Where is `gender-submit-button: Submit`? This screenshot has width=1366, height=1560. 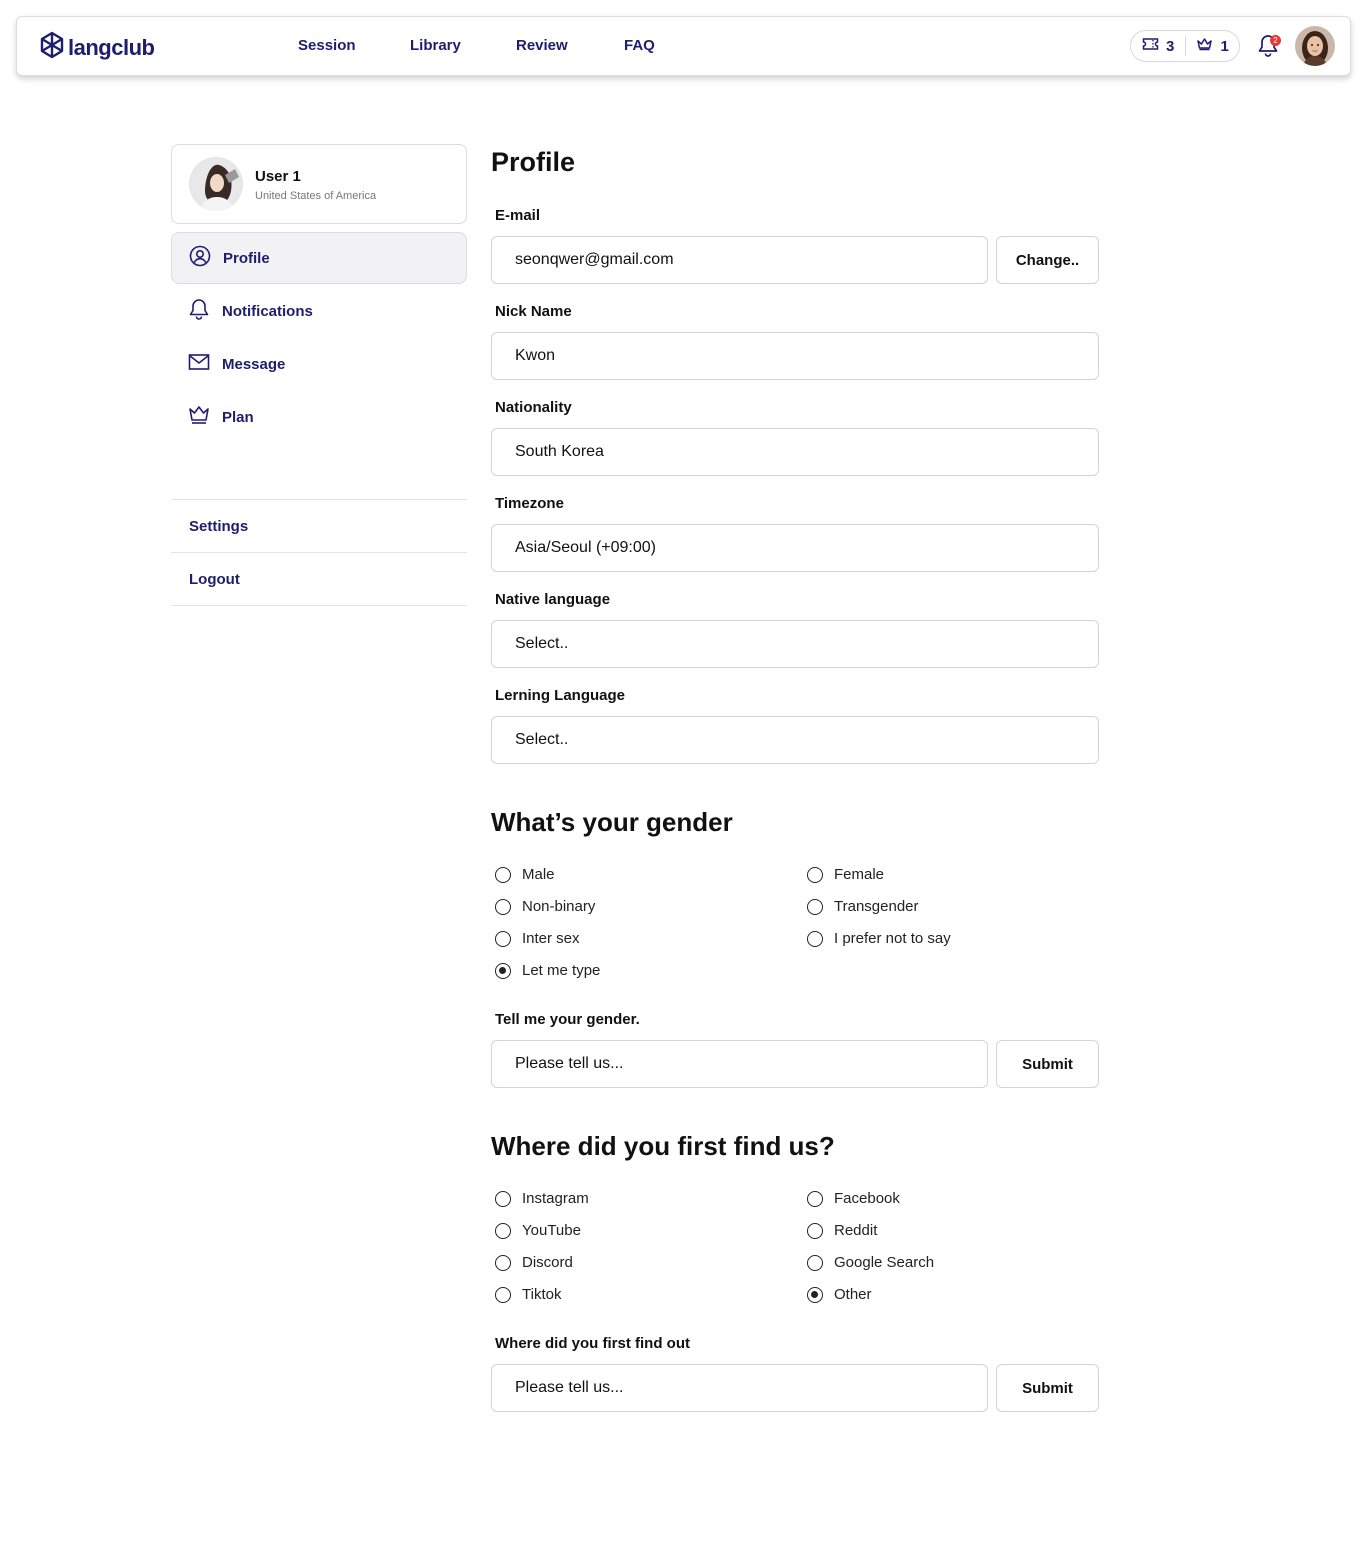 gender-submit-button: Submit is located at coordinates (1047, 1064).